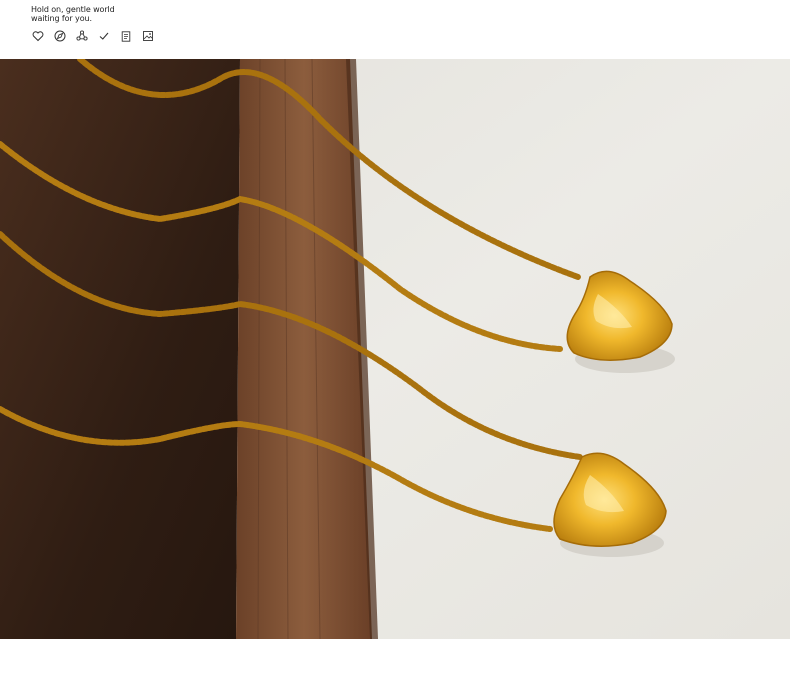 The width and height of the screenshot is (790, 681). Describe the element at coordinates (147, 35) in the screenshot. I see `image-icon` at that location.